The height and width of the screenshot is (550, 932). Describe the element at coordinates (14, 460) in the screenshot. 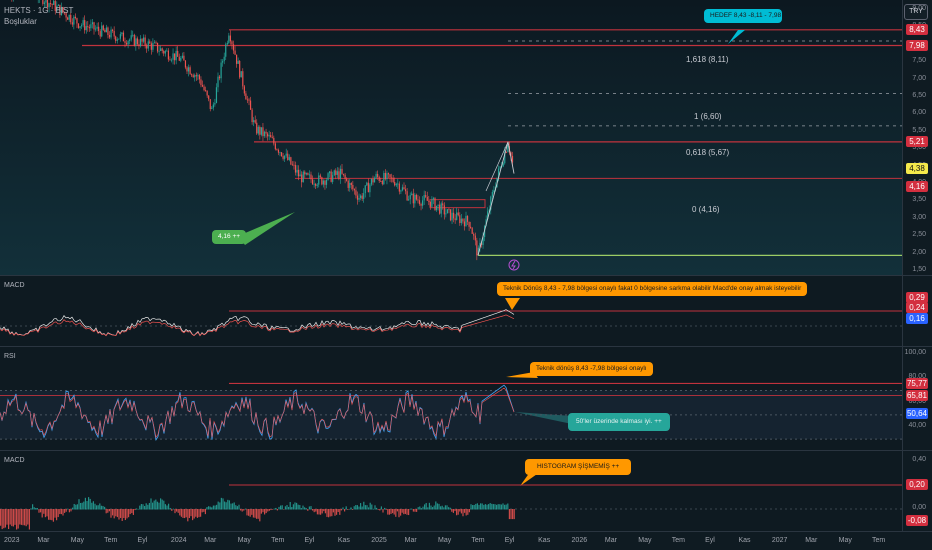

I see `macd2-pane-title: MACD` at that location.